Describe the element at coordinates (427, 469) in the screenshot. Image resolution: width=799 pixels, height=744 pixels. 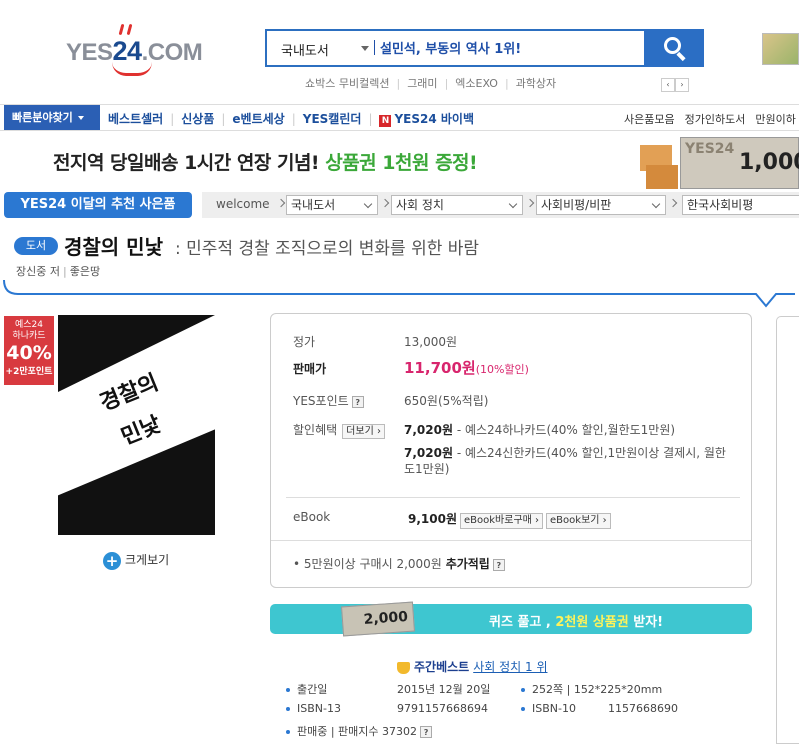
I see `discount-desc-cont: 도1만원)` at that location.